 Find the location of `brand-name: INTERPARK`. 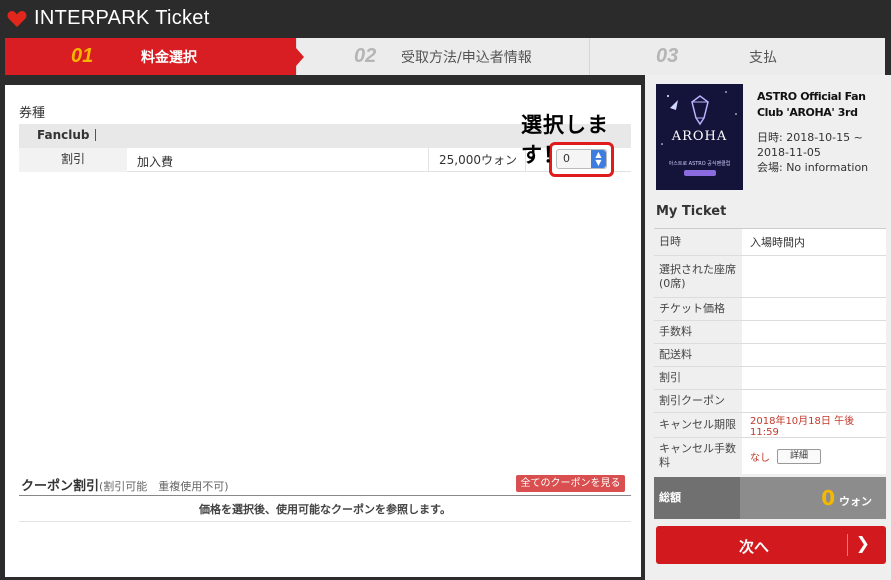

brand-name: INTERPARK is located at coordinates (92, 18).